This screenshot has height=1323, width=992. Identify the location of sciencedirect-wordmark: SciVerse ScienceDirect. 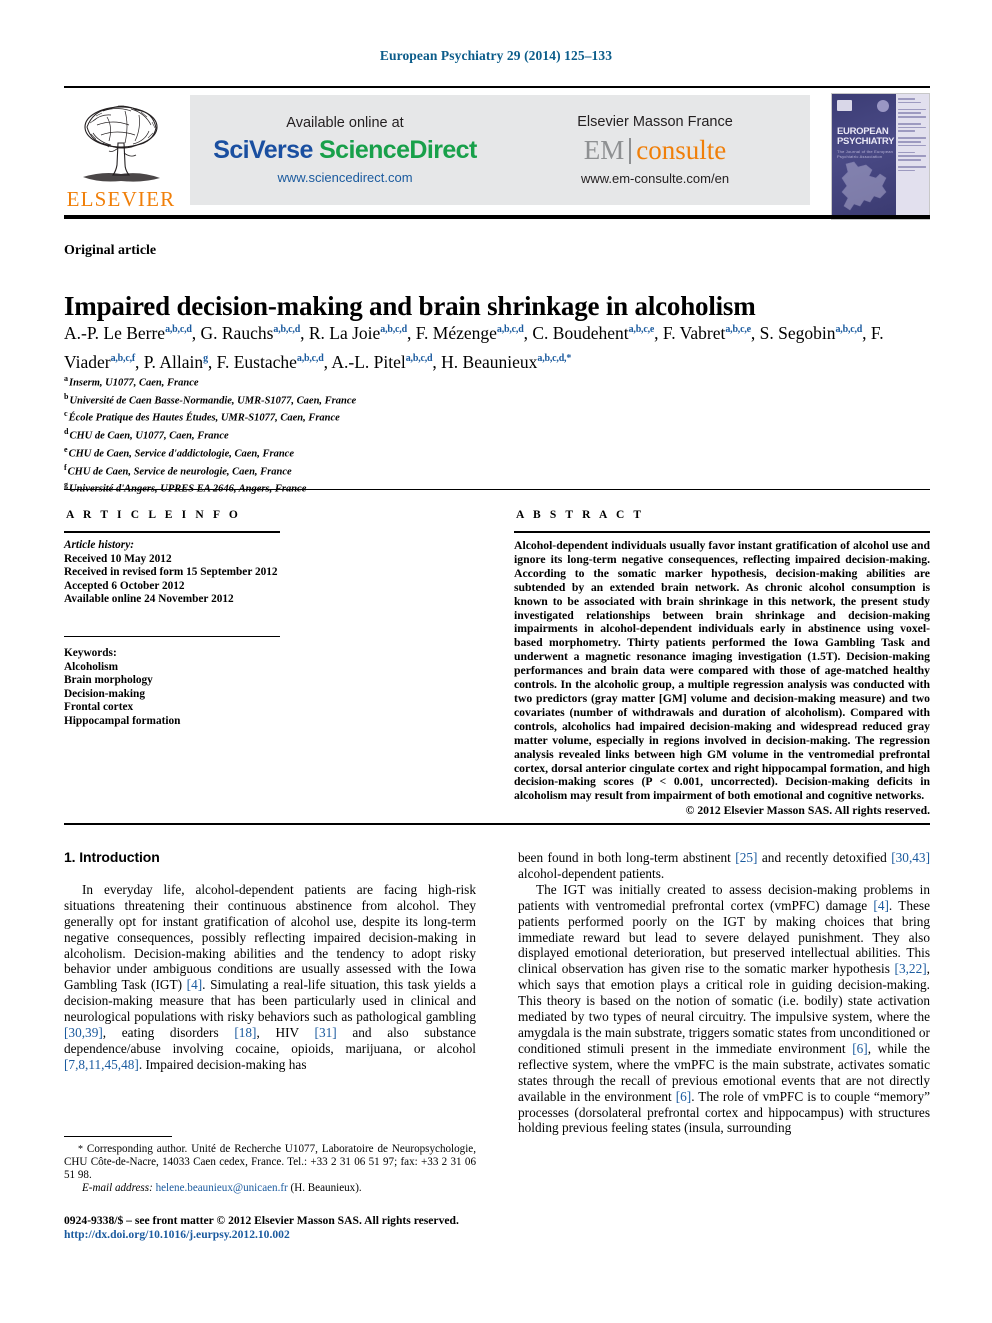
(345, 150).